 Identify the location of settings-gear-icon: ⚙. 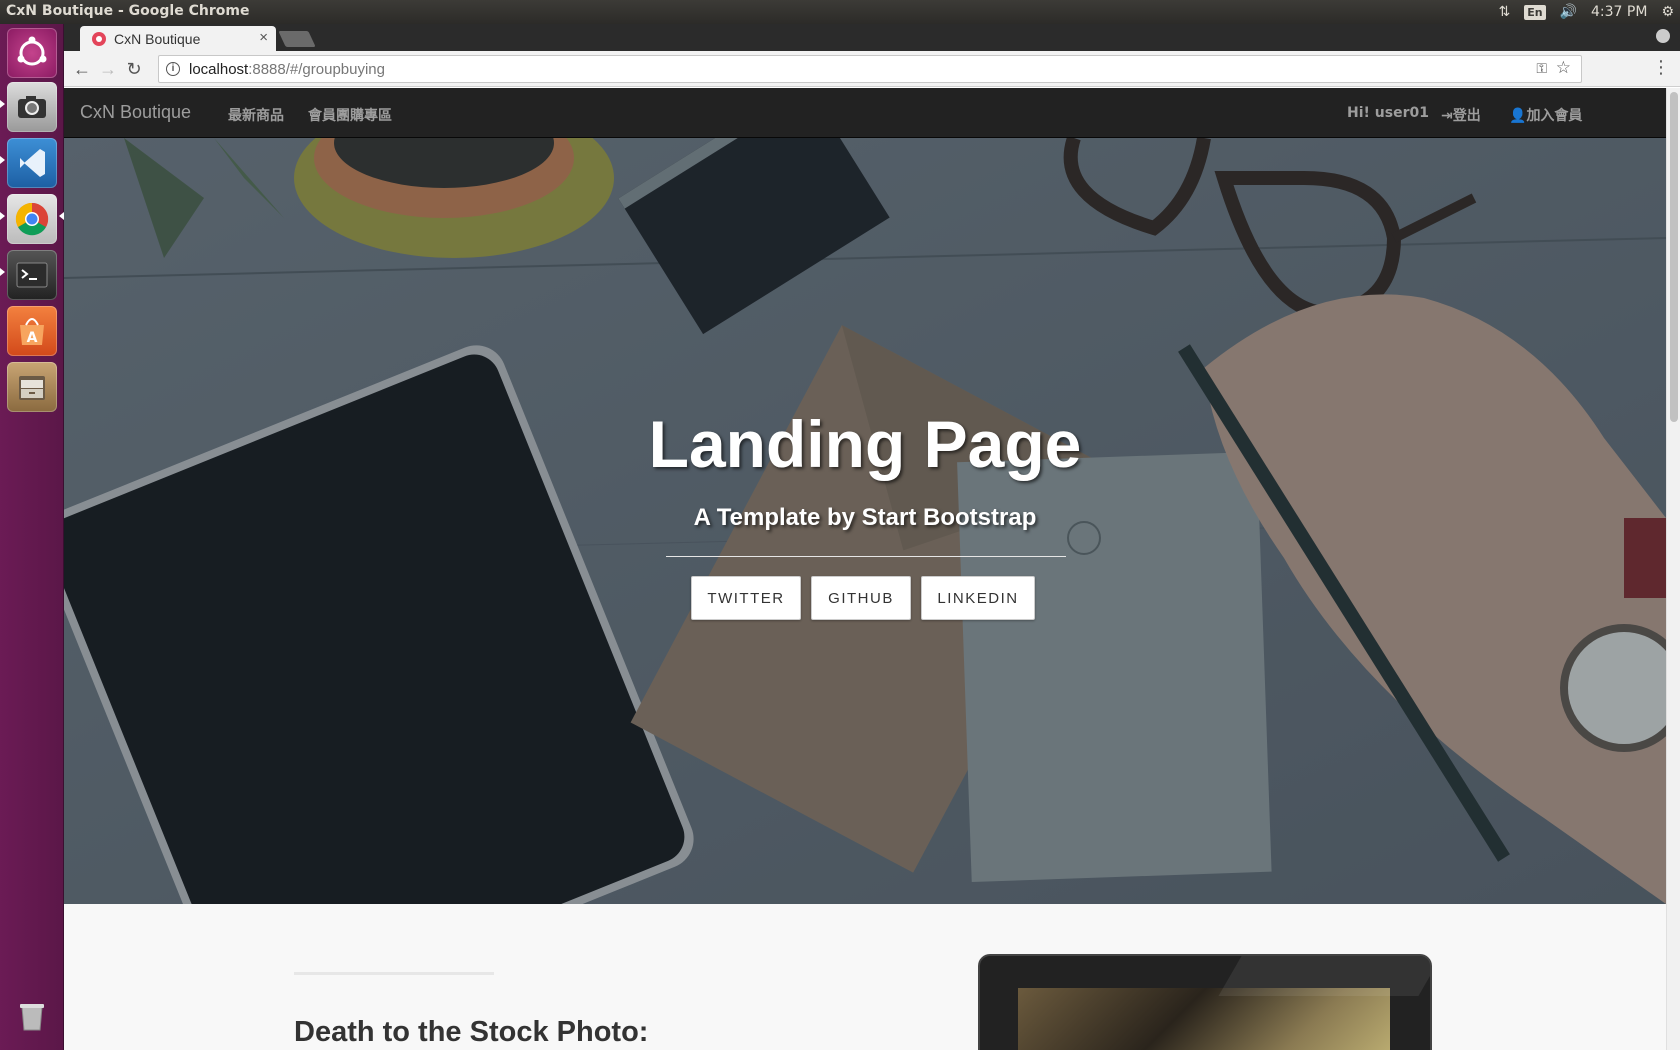
(1667, 12).